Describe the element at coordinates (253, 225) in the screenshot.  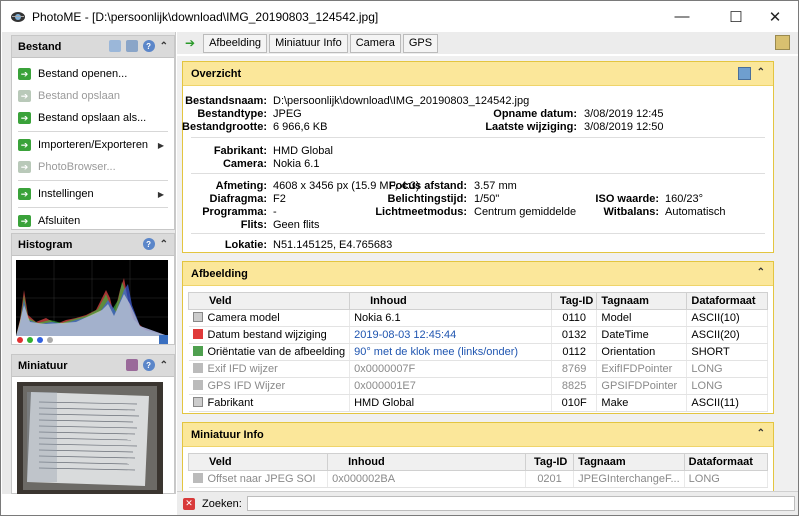
I see `flits-label: Flits:` at that location.